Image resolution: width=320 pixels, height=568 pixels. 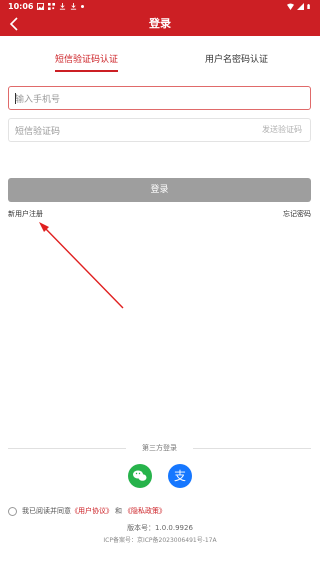 I want to click on status-bar: 10:06, so click(x=160, y=6).